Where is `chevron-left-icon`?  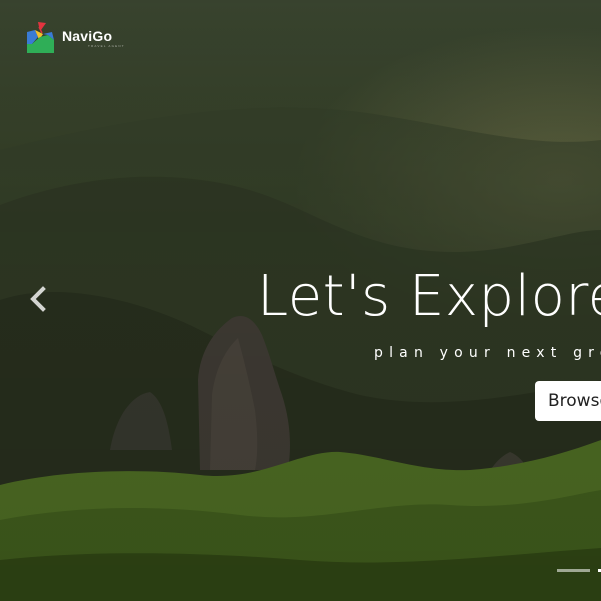 chevron-left-icon is located at coordinates (38, 299).